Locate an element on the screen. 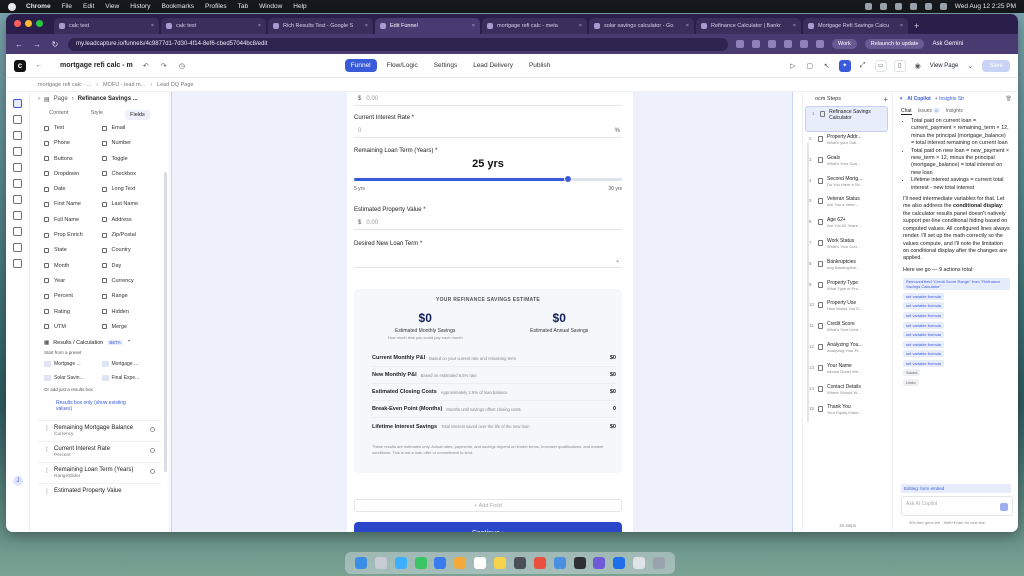 This screenshot has width=1024, height=576. eye-icon: ◉ is located at coordinates (918, 66).